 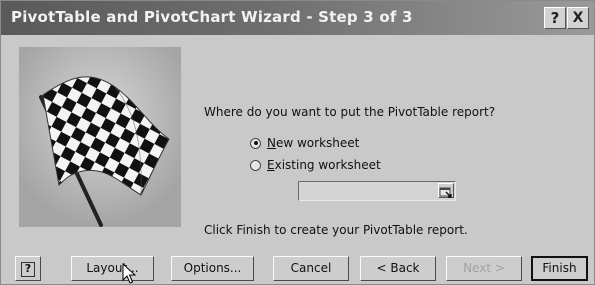 What do you see at coordinates (327, 165) in the screenshot?
I see `existing-worksheet-label-rest: xisting worksheet` at bounding box center [327, 165].